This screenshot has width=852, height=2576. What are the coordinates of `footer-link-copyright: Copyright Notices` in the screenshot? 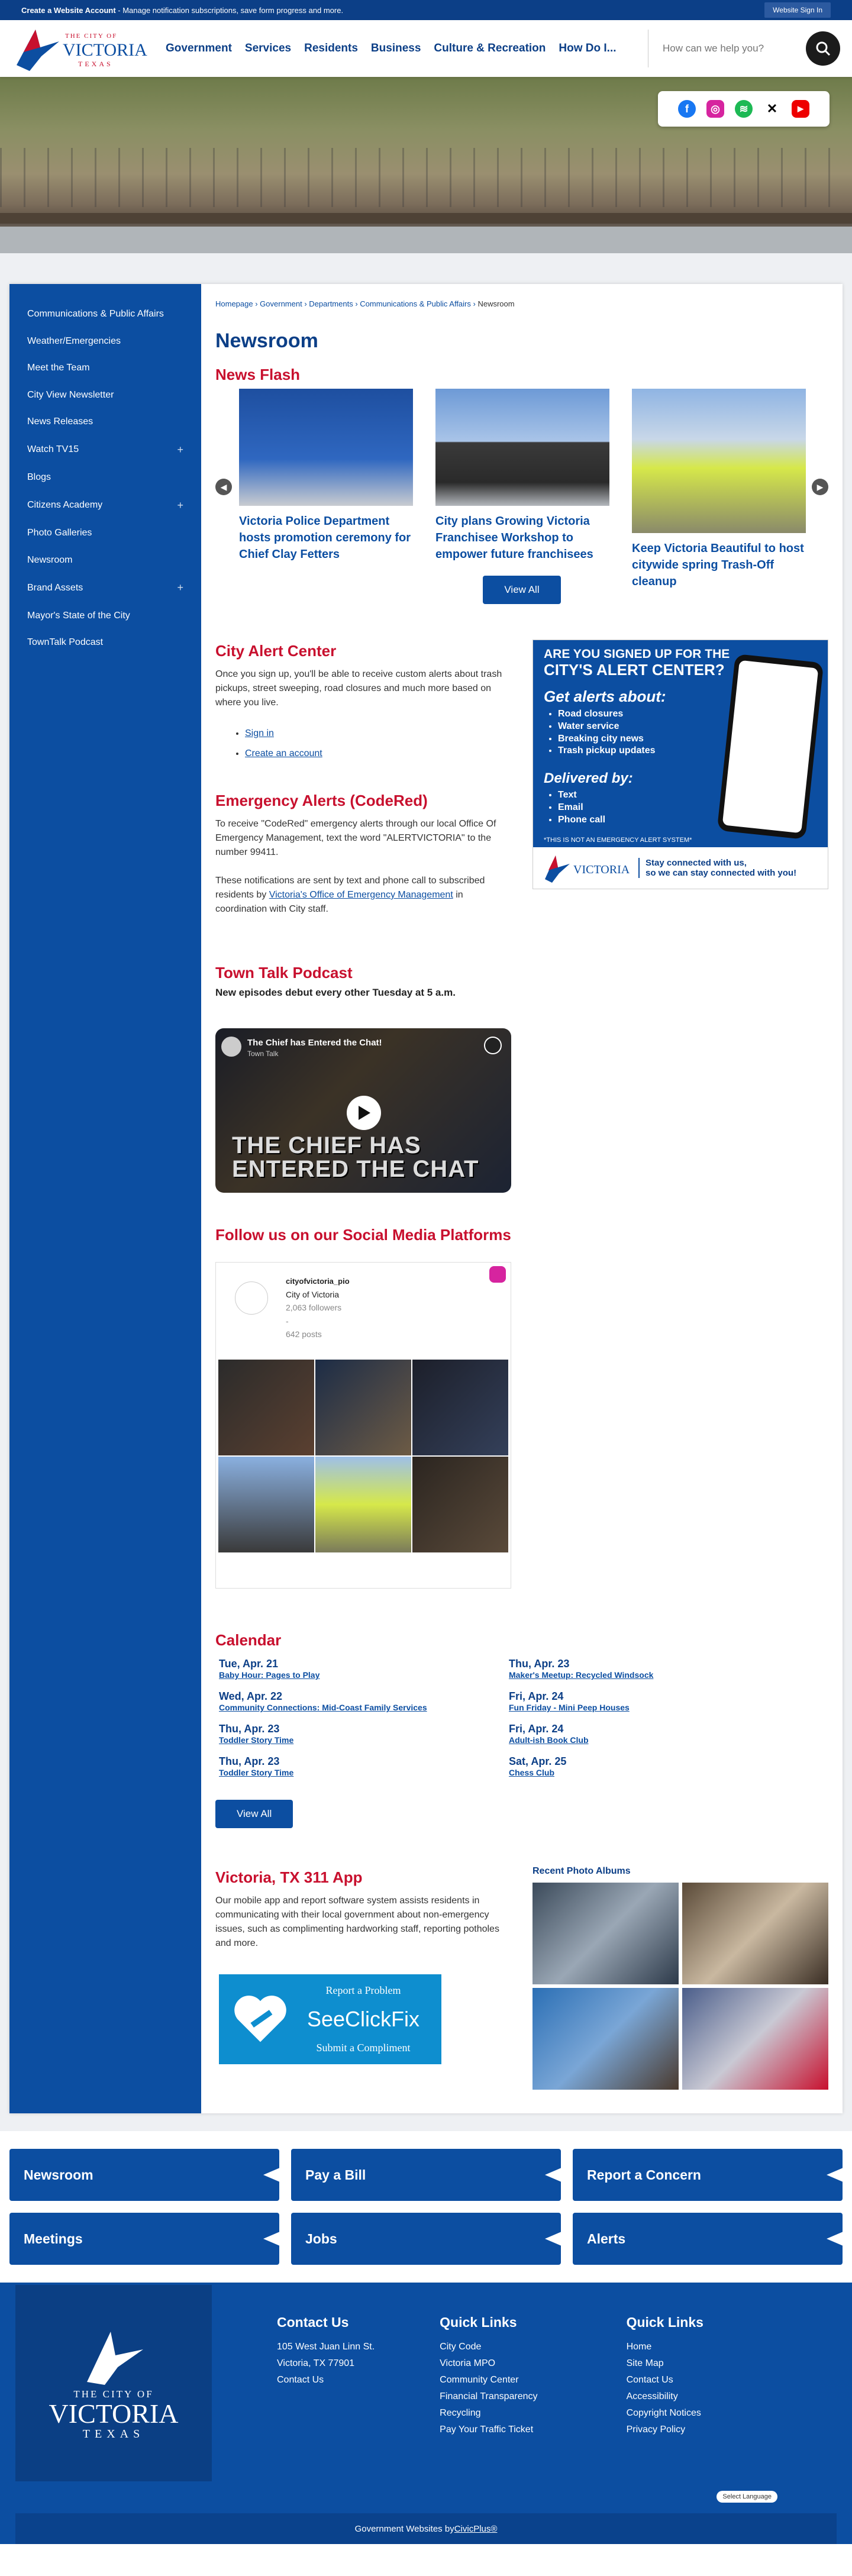 It's located at (665, 2413).